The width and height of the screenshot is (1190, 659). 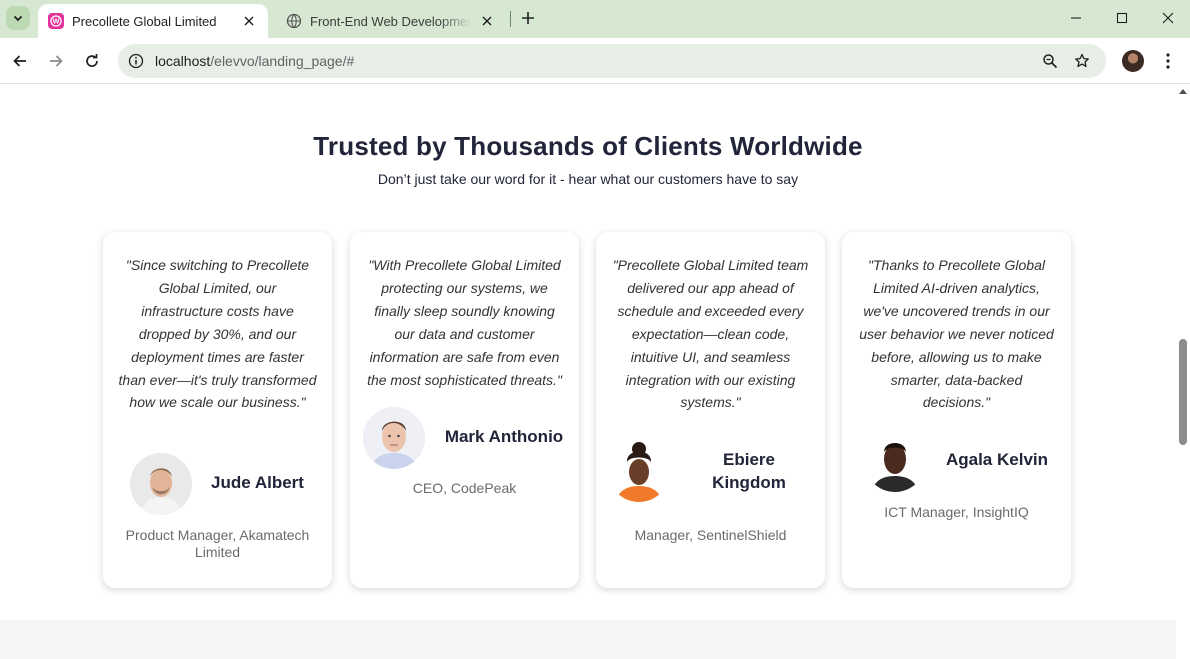 I want to click on arrow-right-icon, so click(x=56, y=61).